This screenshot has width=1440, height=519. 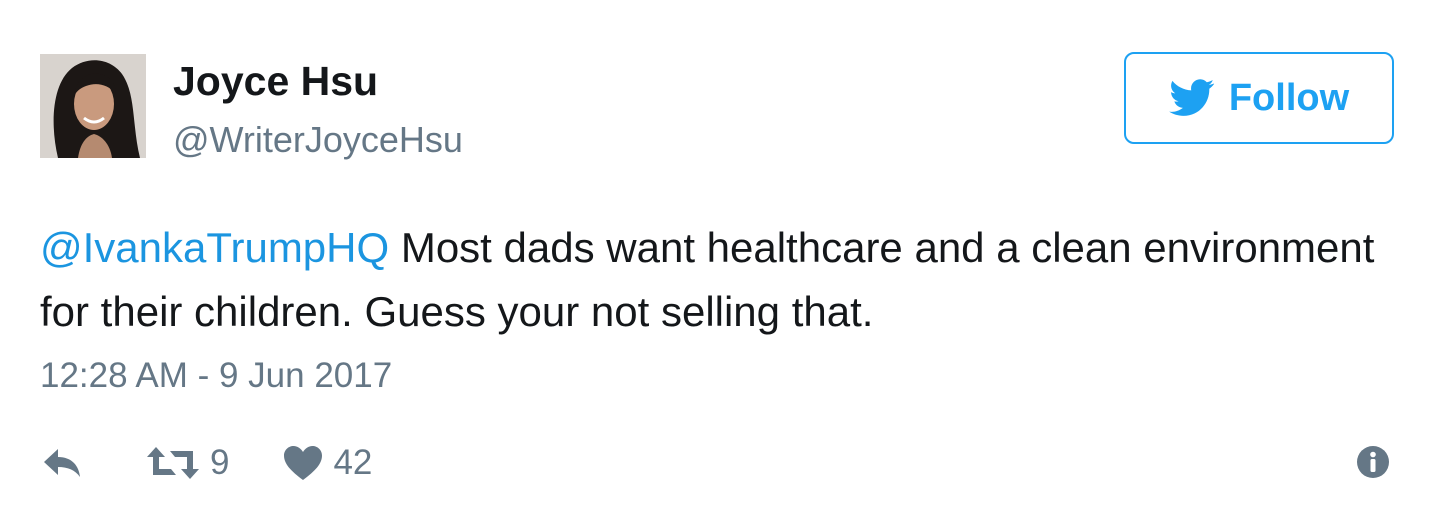 What do you see at coordinates (303, 463) in the screenshot?
I see `heart-icon` at bounding box center [303, 463].